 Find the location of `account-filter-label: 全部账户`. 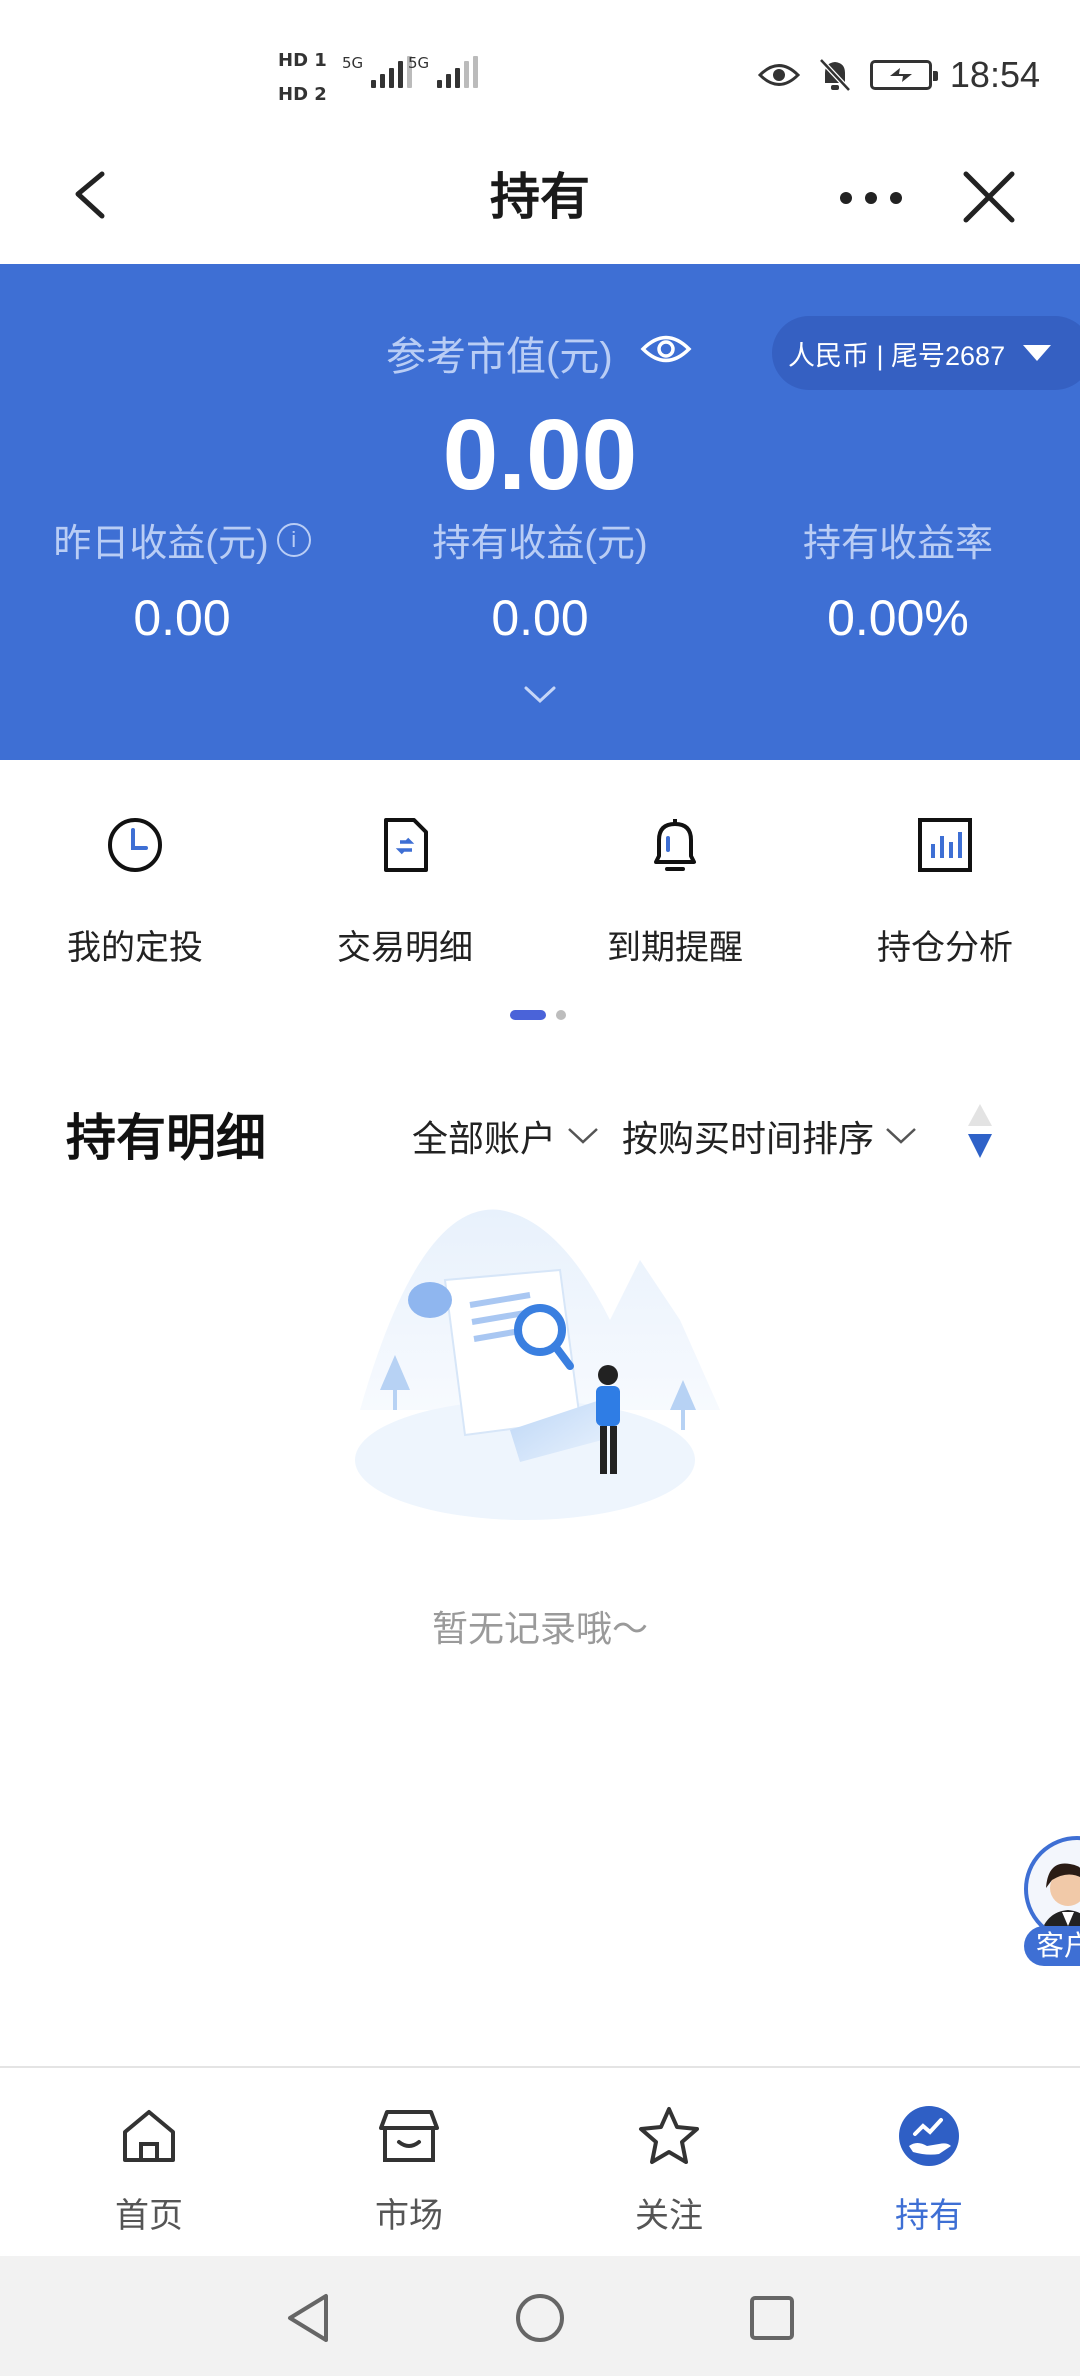

account-filter-label: 全部账户 is located at coordinates (484, 1138).